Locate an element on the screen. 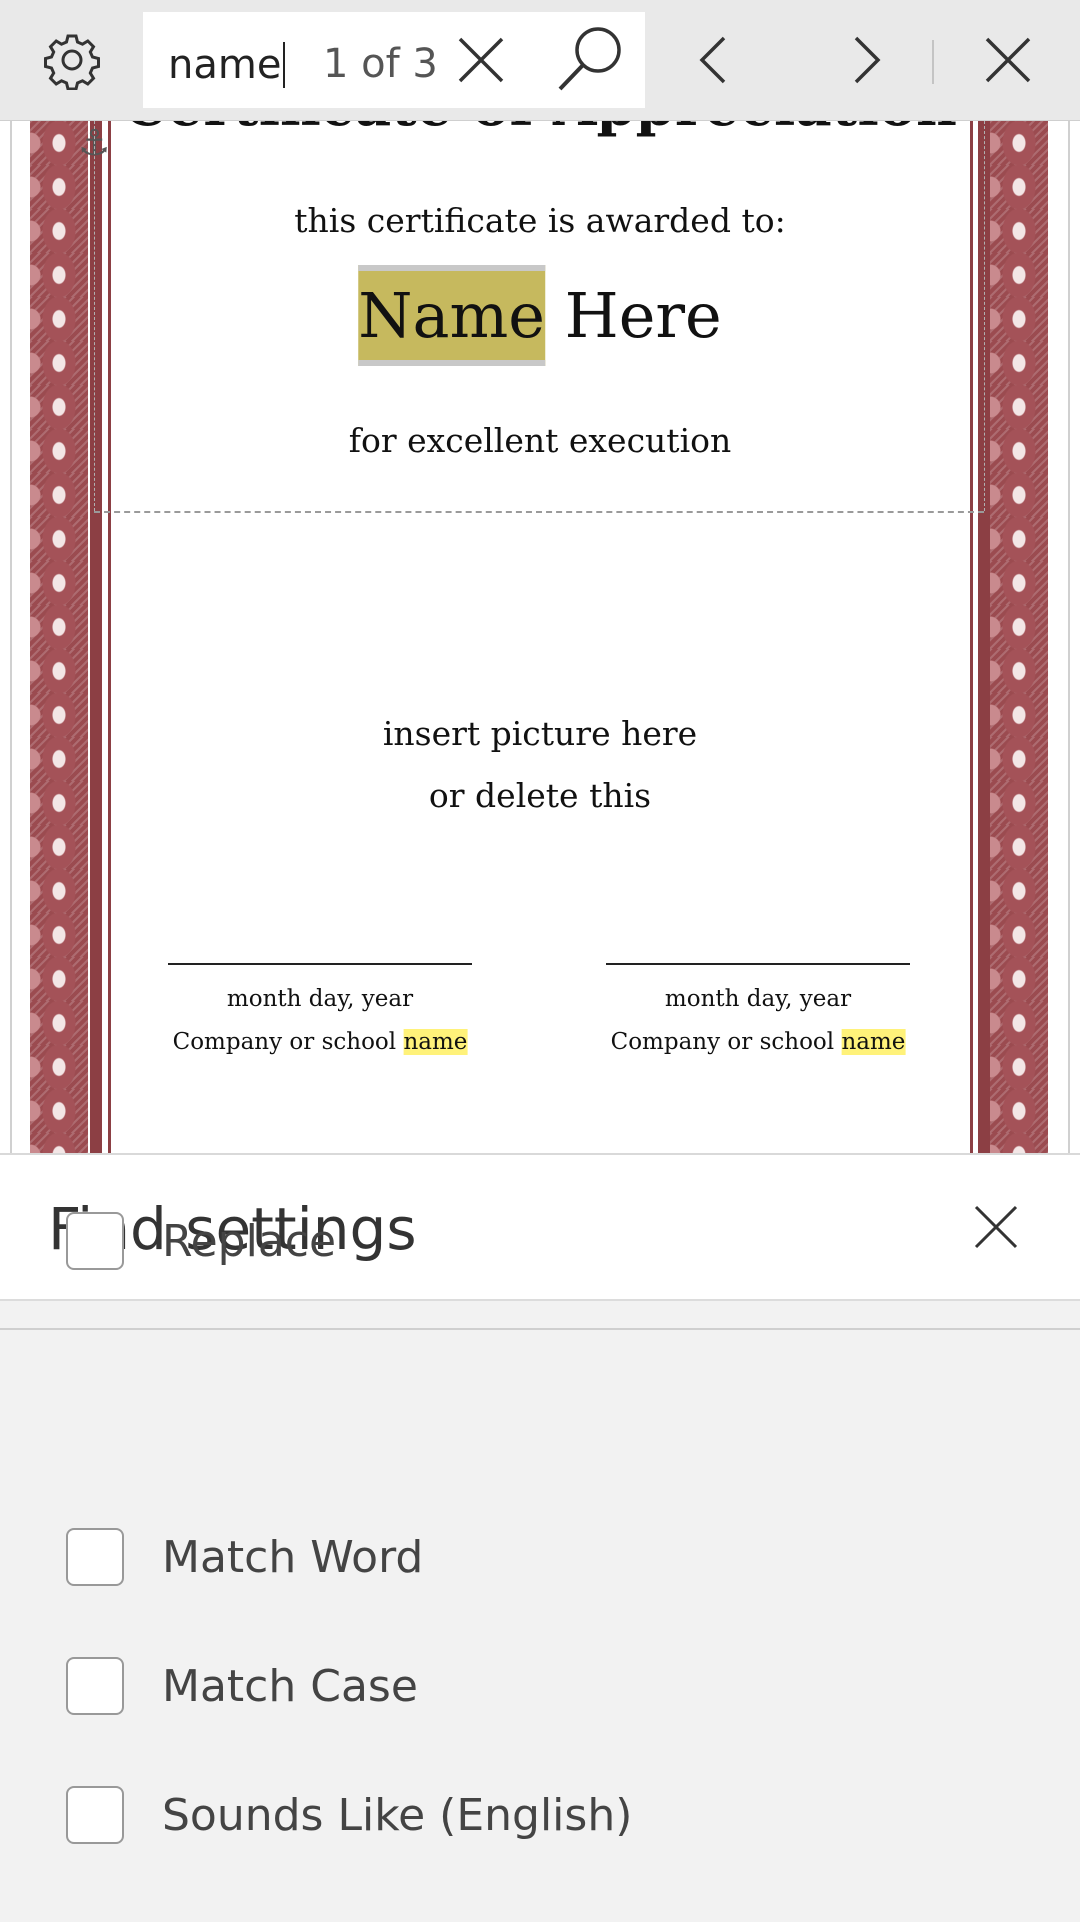 The width and height of the screenshot is (1080, 1922). option-sounds-like: Sounds Like (English) is located at coordinates (540, 1816).